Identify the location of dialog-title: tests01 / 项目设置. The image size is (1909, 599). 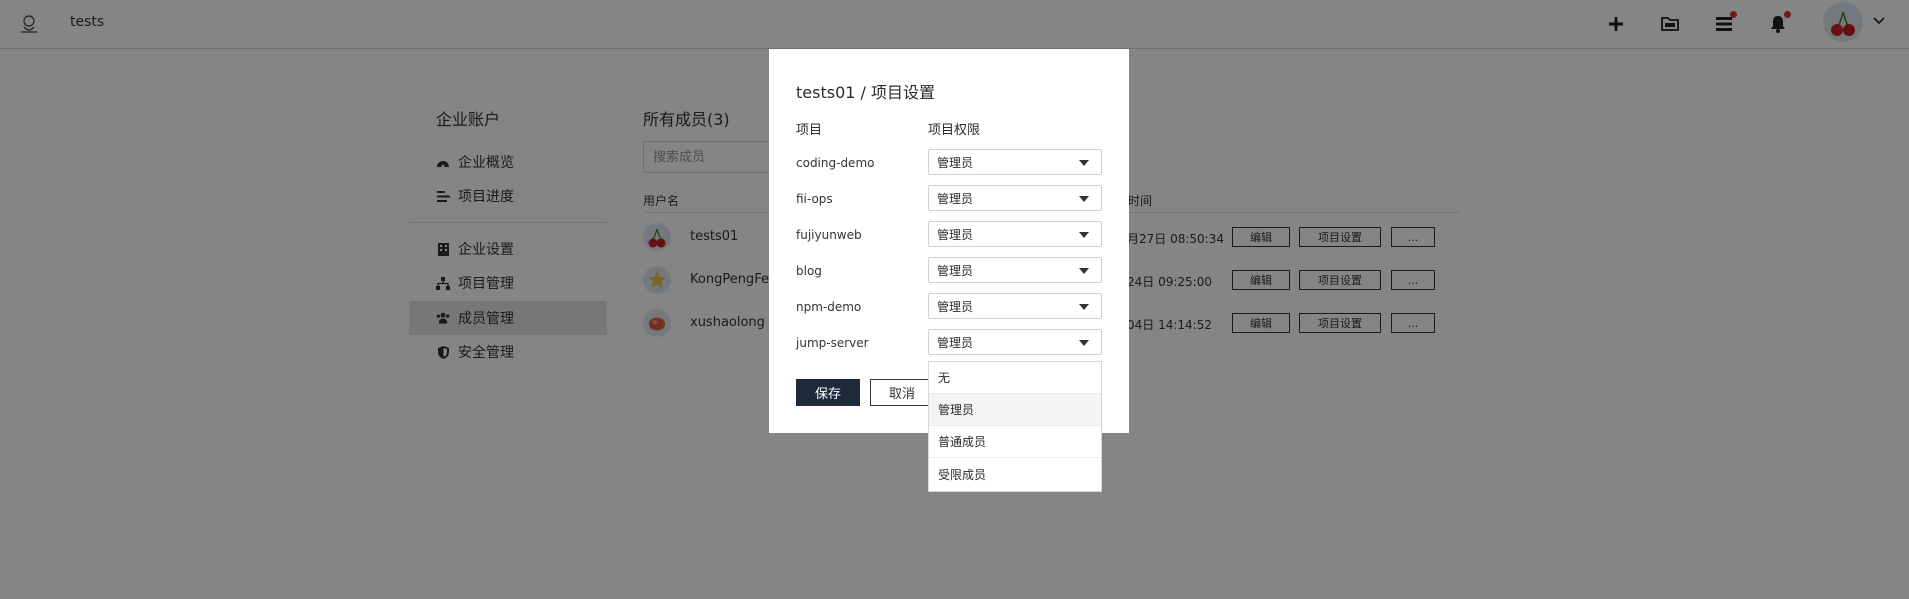
(865, 92).